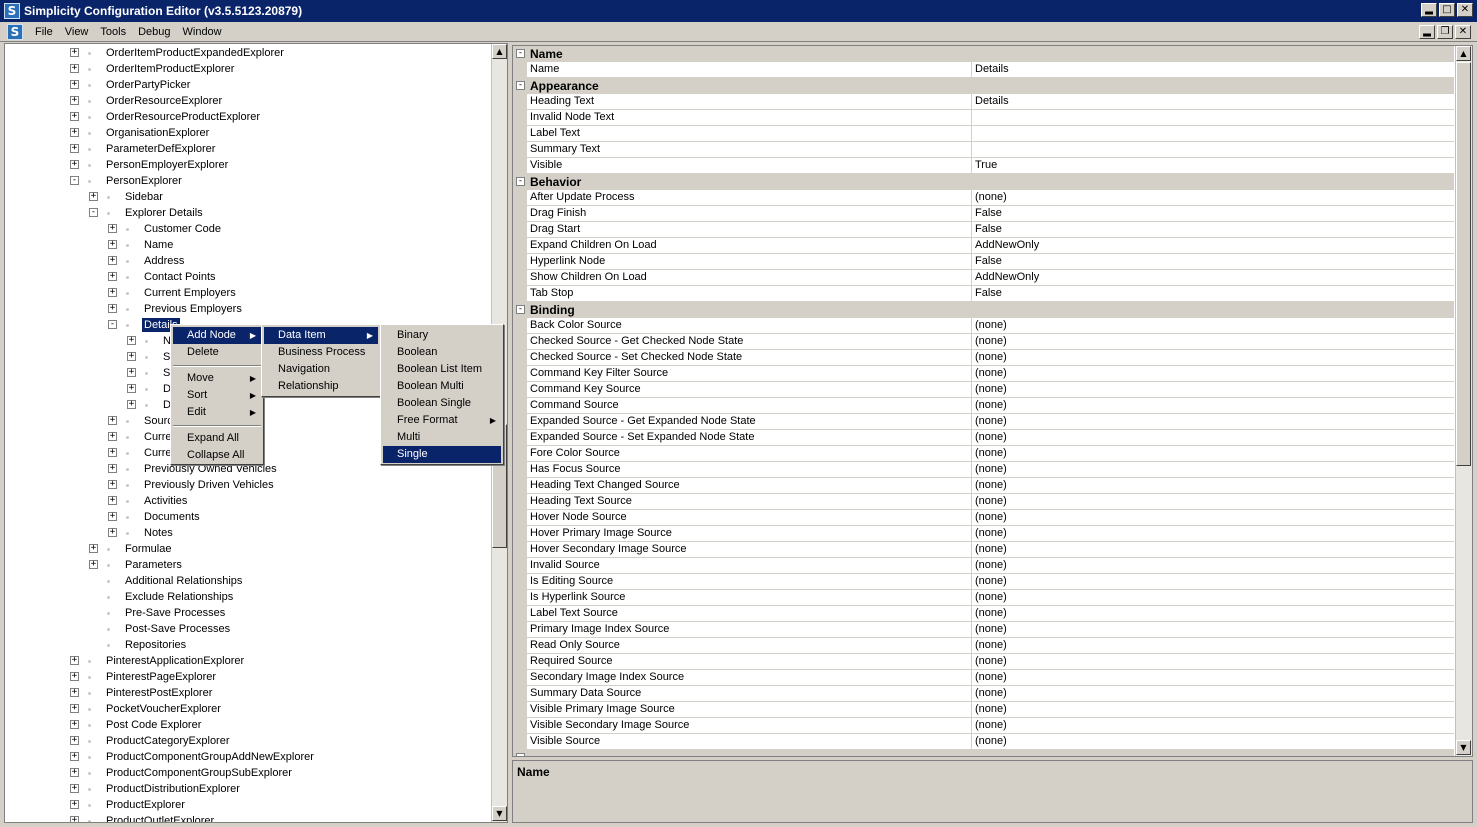  What do you see at coordinates (248, 709) in the screenshot?
I see `tree-row-pocketvoucherexplorer: + PocketVoucherExplorer` at bounding box center [248, 709].